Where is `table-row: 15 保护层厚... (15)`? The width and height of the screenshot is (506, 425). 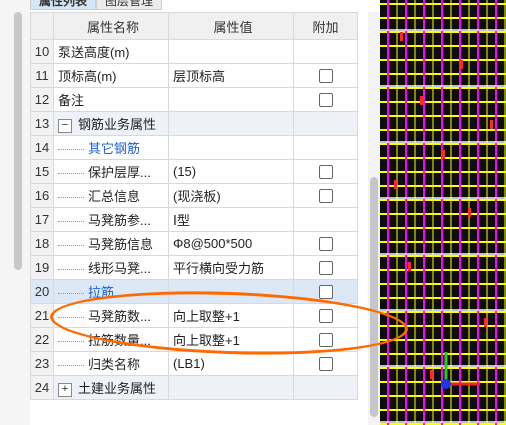
table-row: 15 保护层厚... (15) is located at coordinates (194, 171).